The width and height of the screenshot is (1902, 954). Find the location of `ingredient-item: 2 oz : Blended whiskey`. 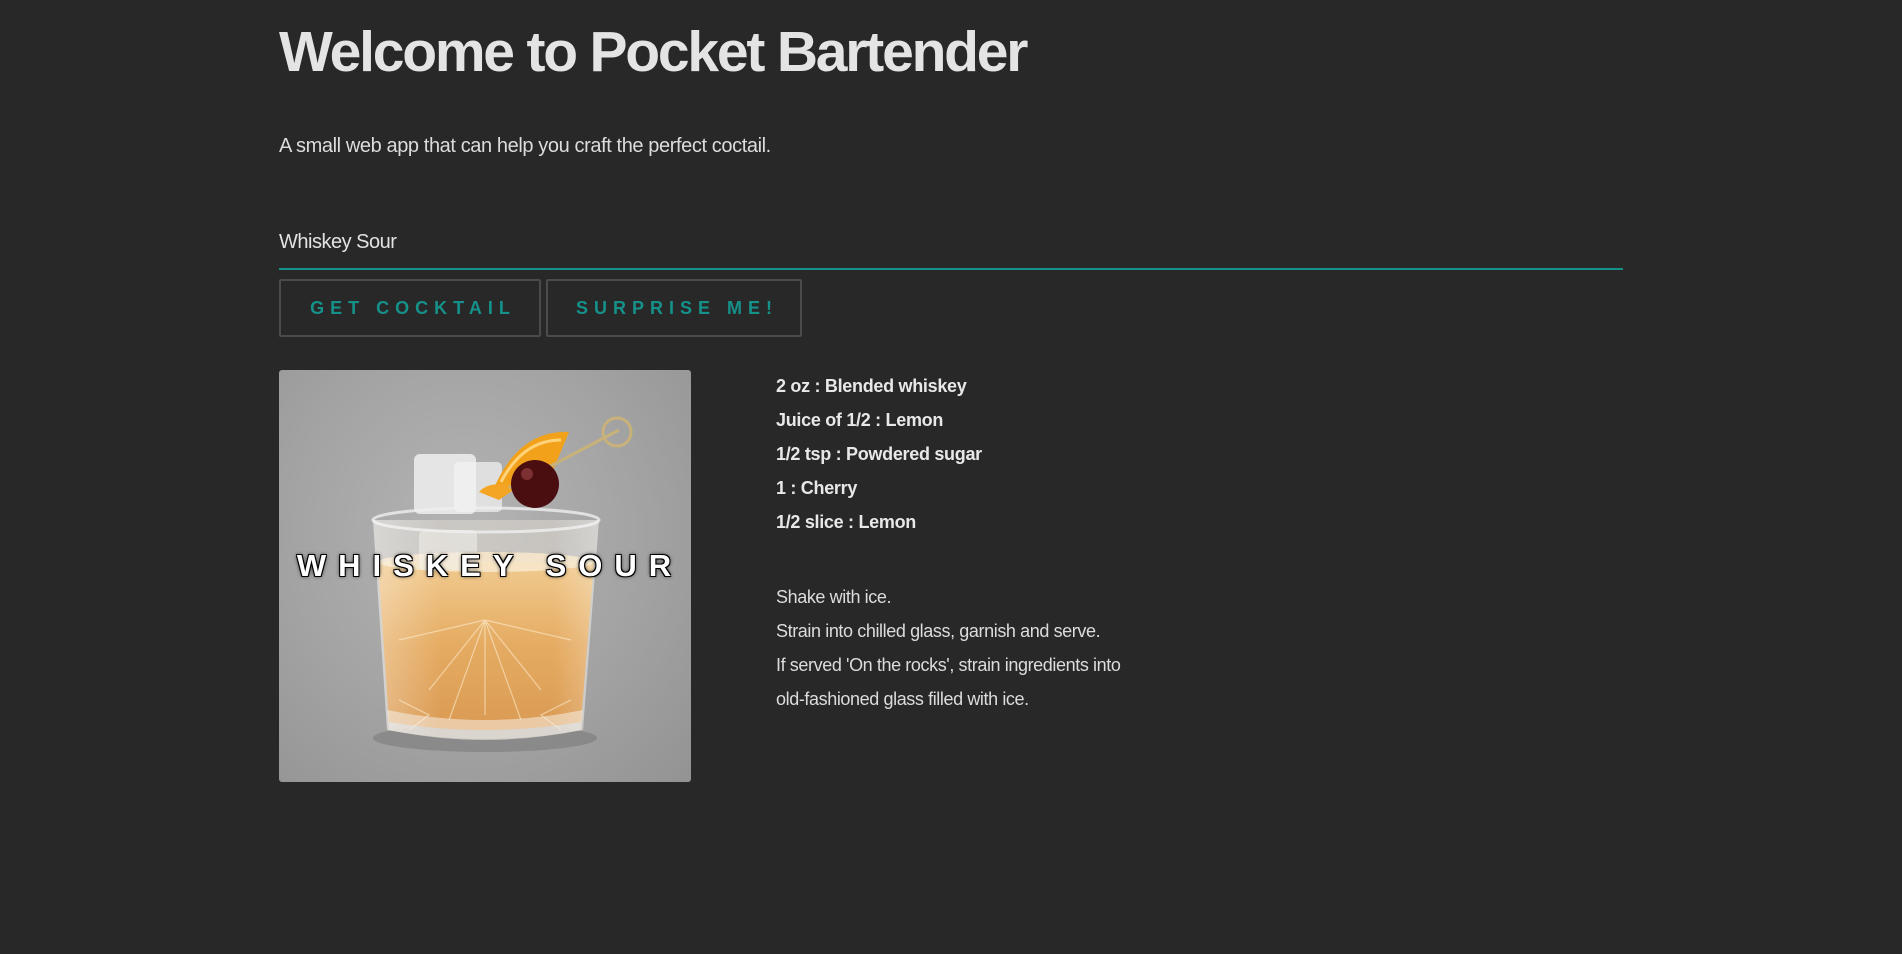

ingredient-item: 2 oz : Blended whiskey is located at coordinates (871, 386).